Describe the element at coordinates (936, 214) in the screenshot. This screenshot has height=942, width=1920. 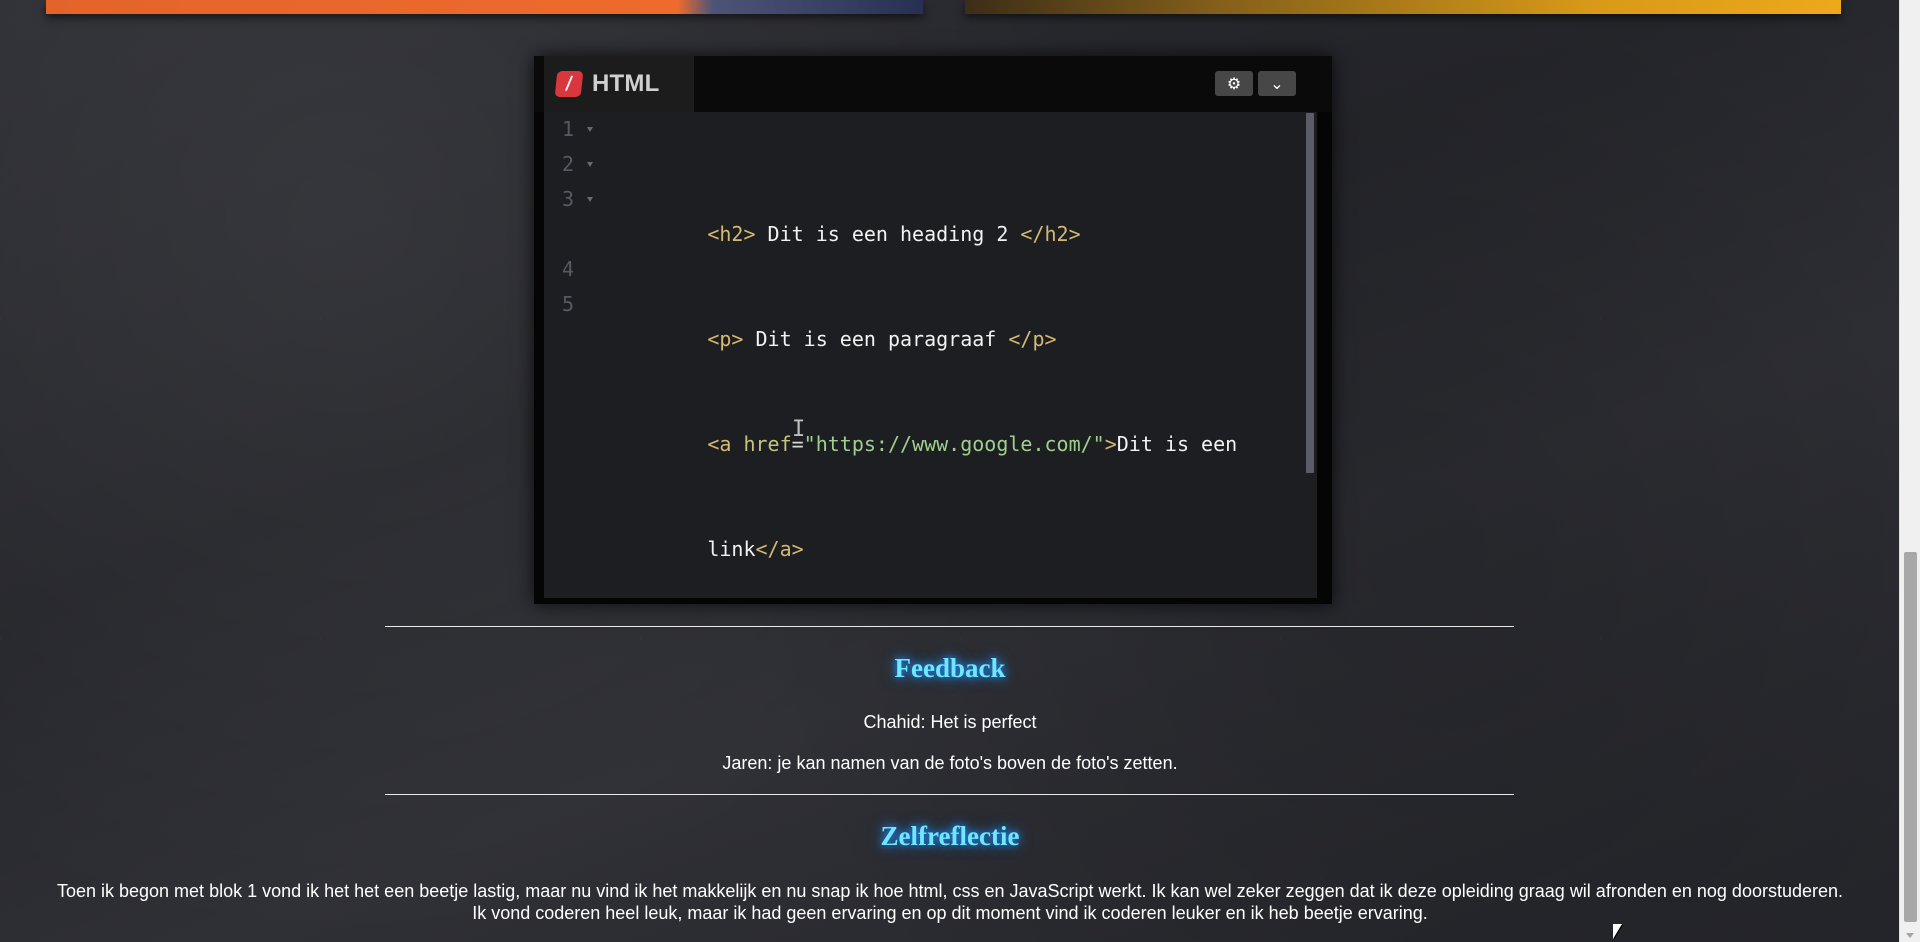
I see `code-line: <h2> Dit is een heading 2 </h2>` at that location.